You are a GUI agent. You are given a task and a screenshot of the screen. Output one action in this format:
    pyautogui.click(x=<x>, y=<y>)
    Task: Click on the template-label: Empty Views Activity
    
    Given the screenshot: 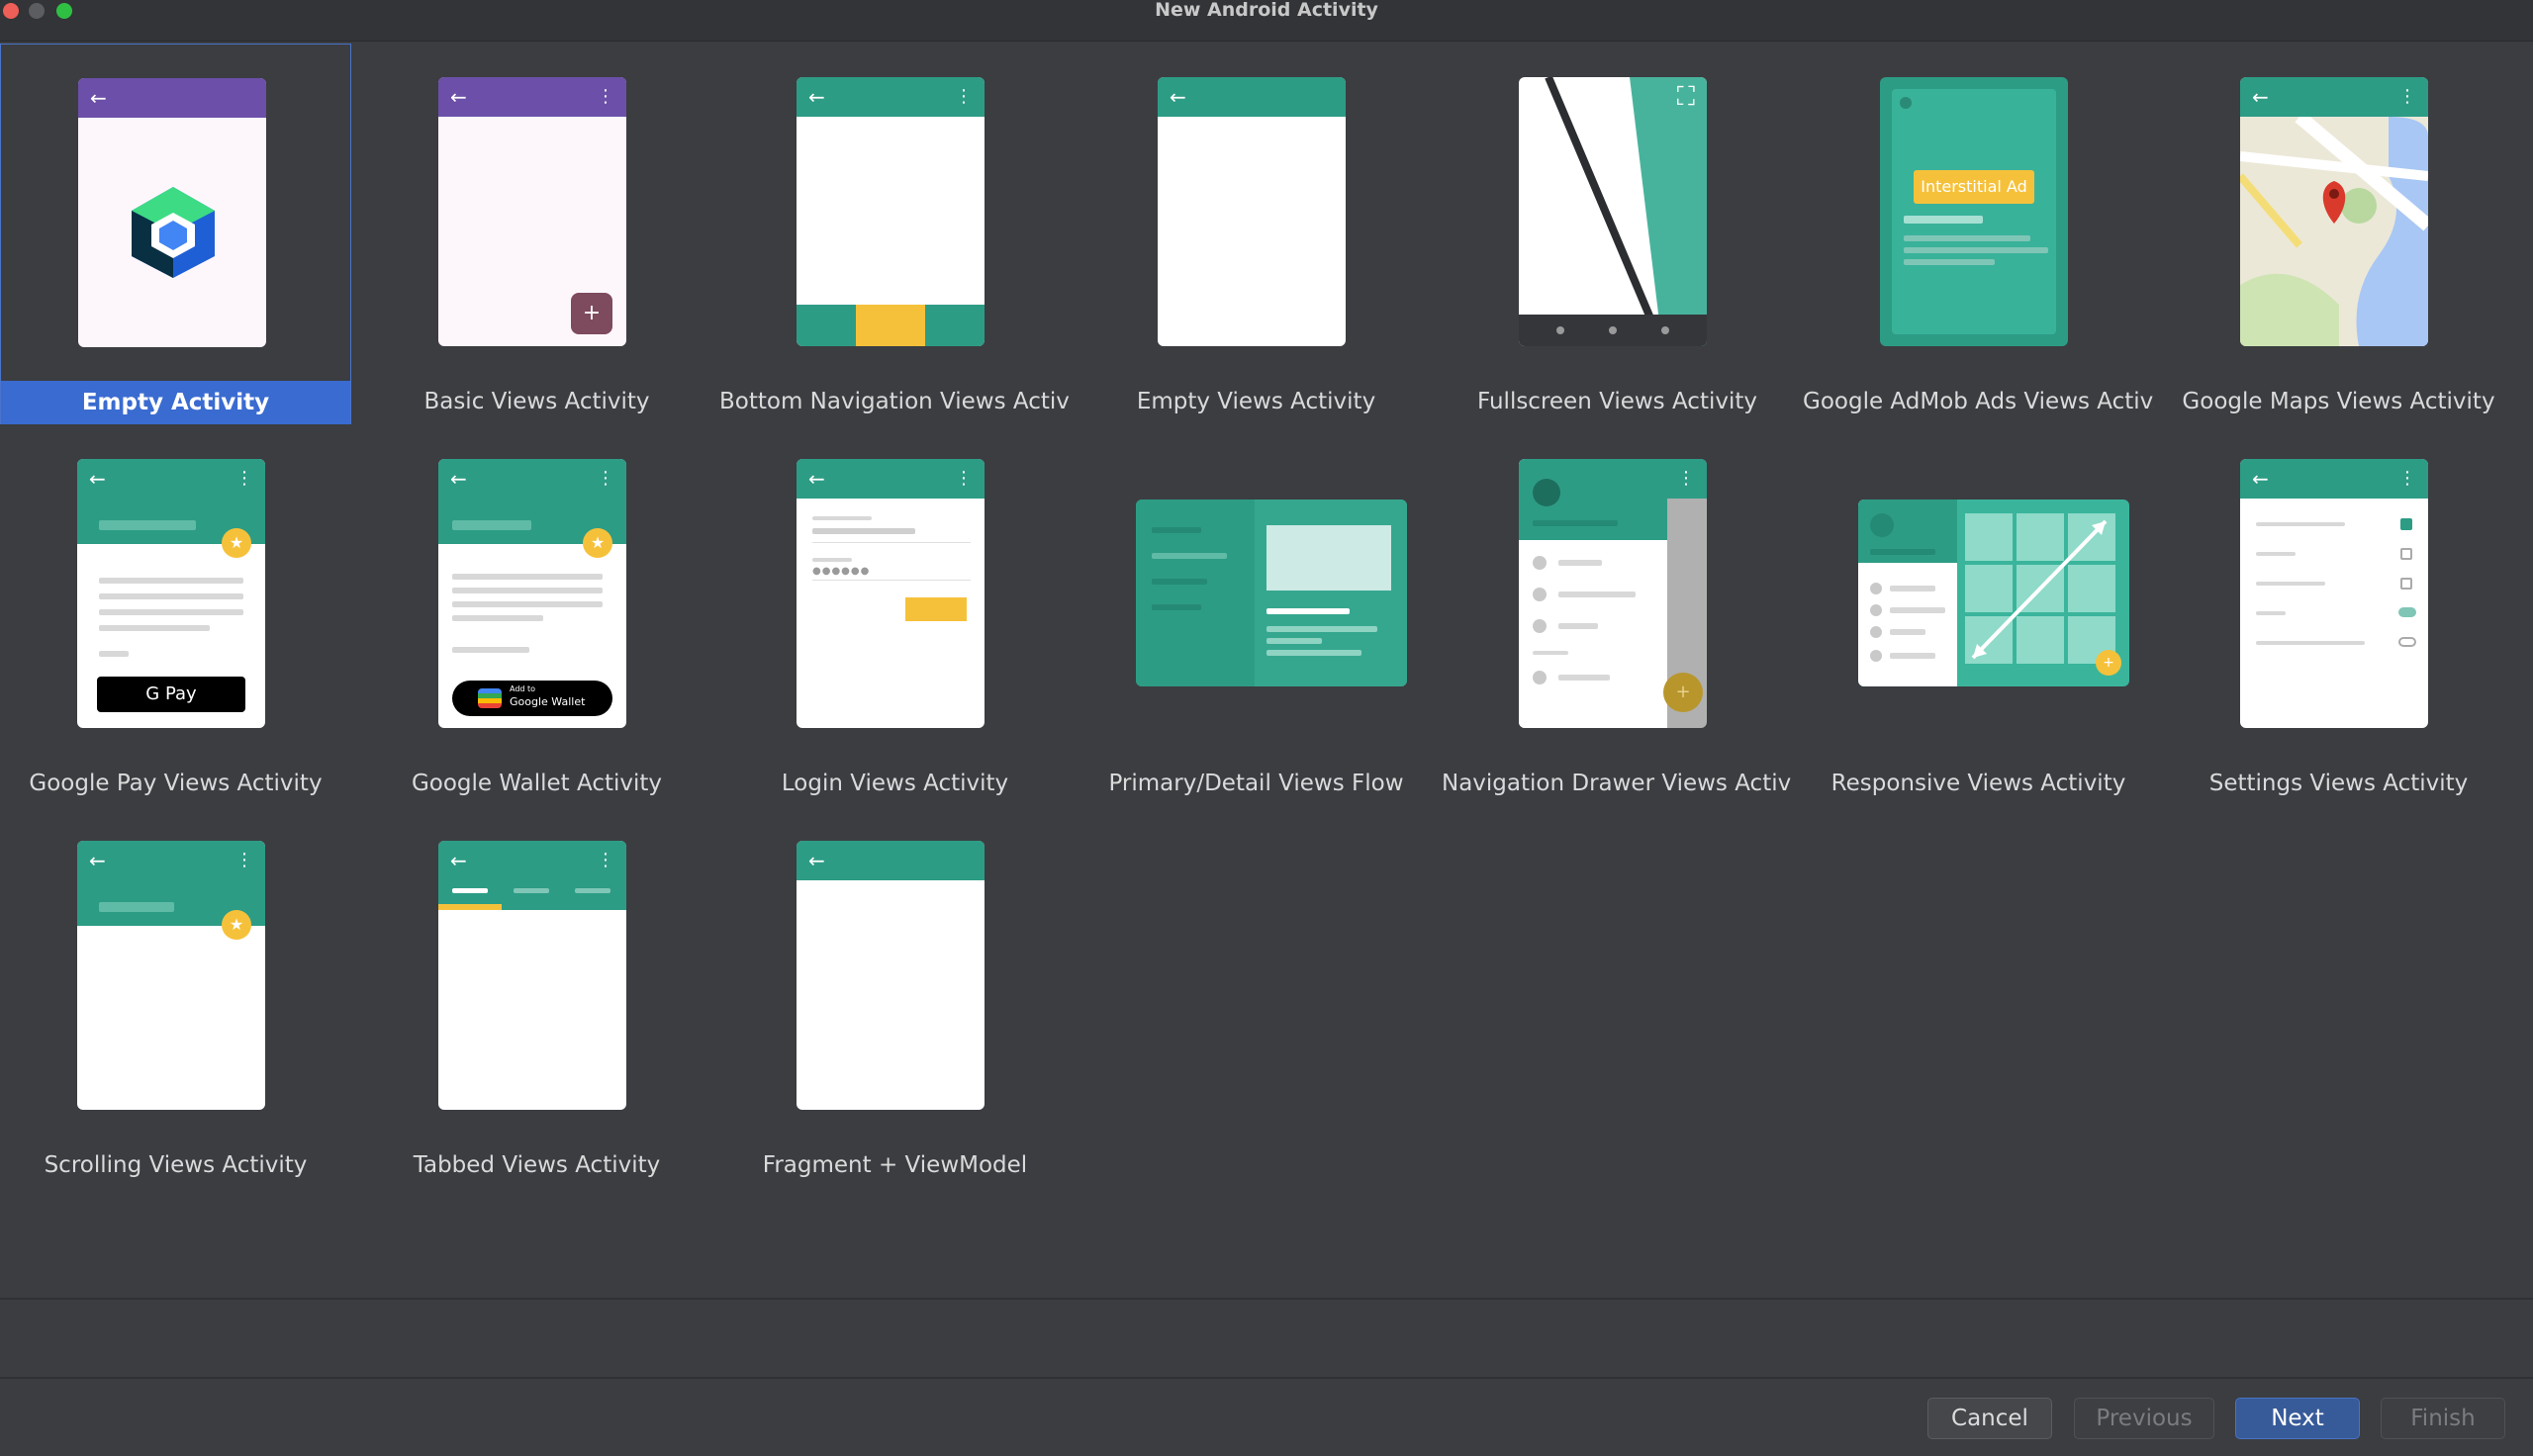 What is the action you would take?
    pyautogui.click(x=1256, y=401)
    